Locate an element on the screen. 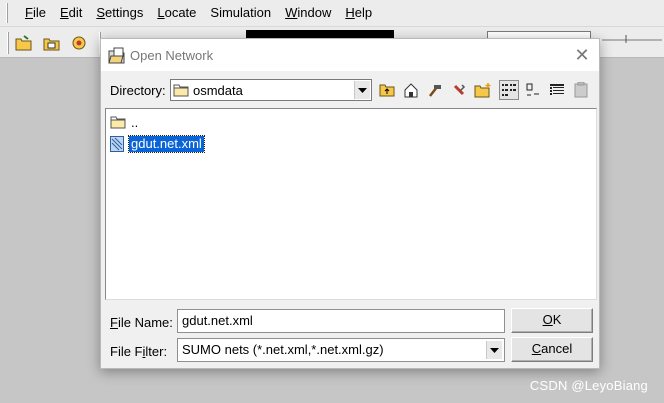 The image size is (664, 403). dialog-titlebar: Open Network ✕ is located at coordinates (350, 55).